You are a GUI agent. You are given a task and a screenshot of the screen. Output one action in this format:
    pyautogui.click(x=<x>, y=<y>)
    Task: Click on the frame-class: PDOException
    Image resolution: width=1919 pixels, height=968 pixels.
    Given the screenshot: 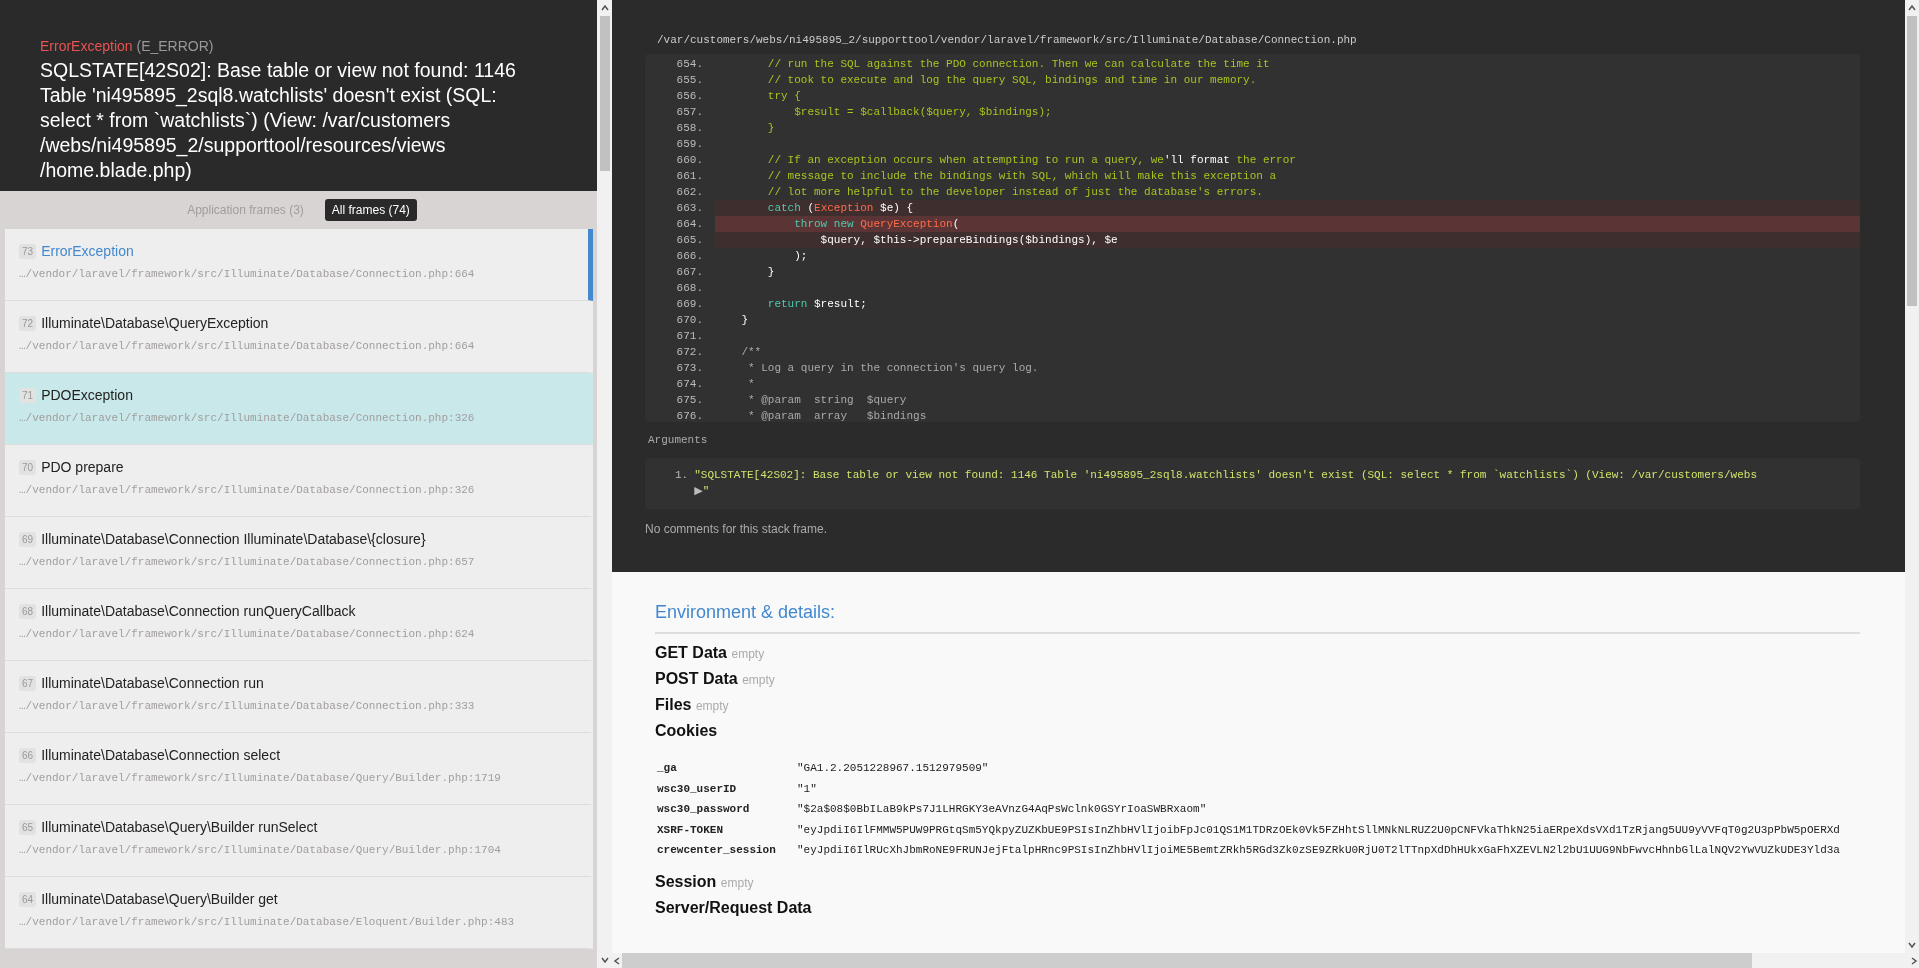 What is the action you would take?
    pyautogui.click(x=87, y=395)
    